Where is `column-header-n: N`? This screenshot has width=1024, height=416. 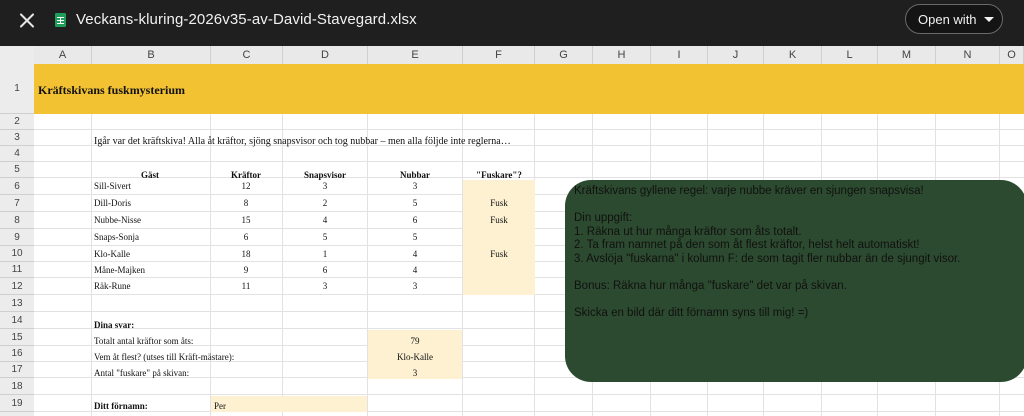 column-header-n: N is located at coordinates (968, 55).